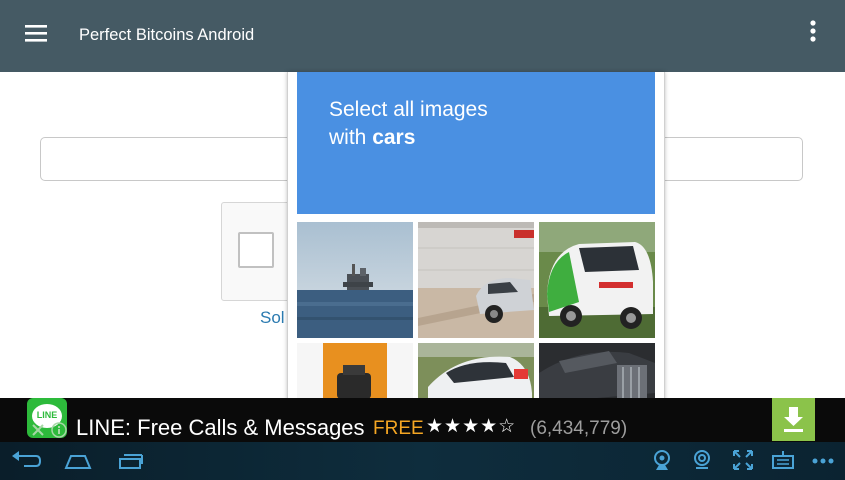 The image size is (845, 480). I want to click on challenge-line-2: with cars, so click(408, 138).